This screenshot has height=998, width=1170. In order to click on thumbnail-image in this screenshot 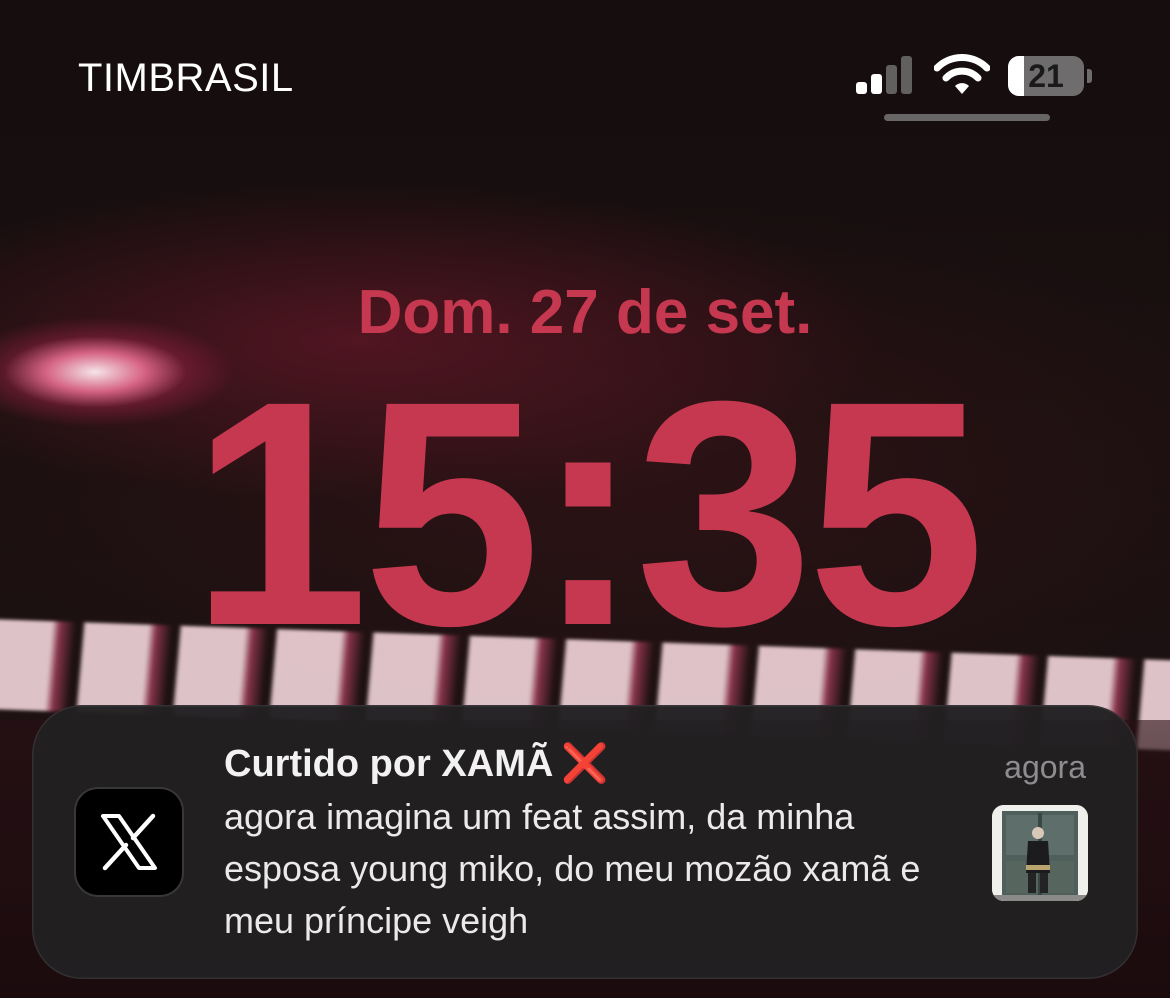, I will do `click(1040, 853)`.